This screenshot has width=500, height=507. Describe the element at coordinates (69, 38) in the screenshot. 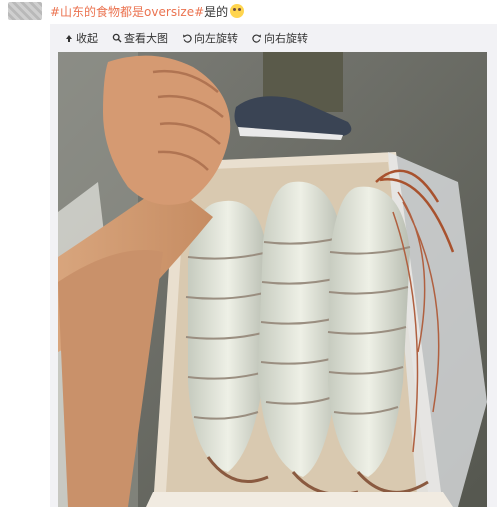

I see `collapse-arrow-icon` at that location.